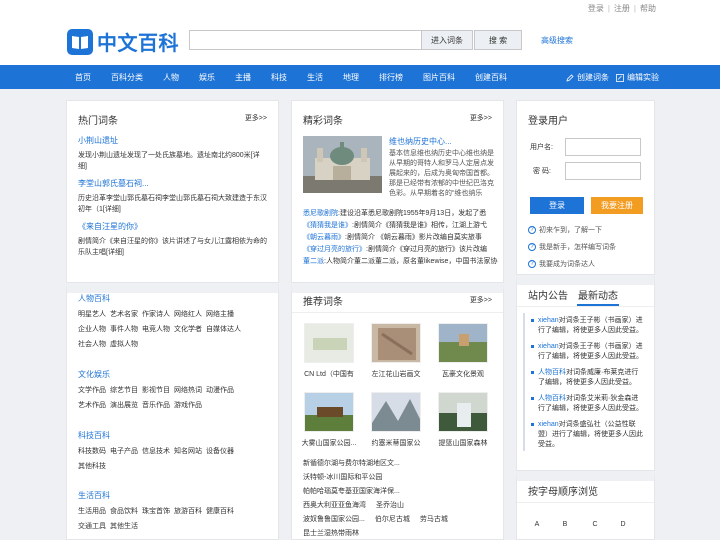 The height and width of the screenshot is (540, 720). Describe the element at coordinates (156, 511) in the screenshot. I see `category-tag: 珠宝首饰` at that location.